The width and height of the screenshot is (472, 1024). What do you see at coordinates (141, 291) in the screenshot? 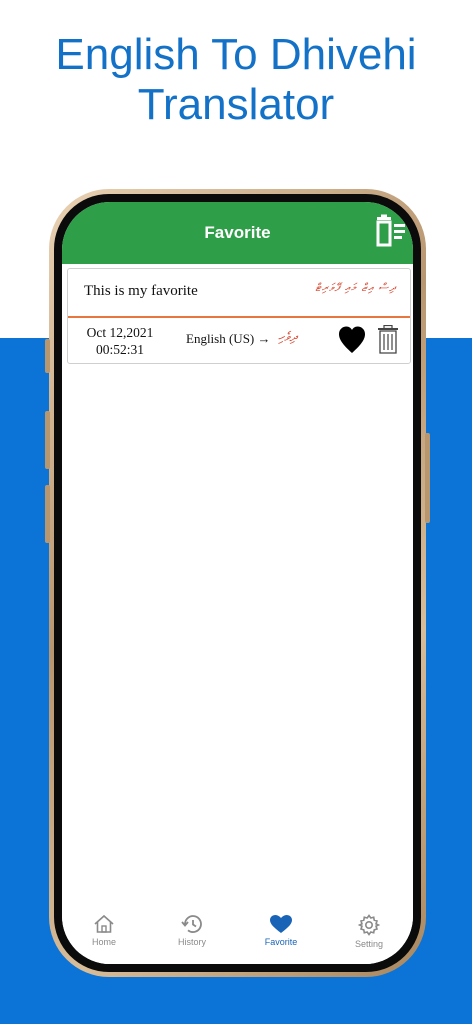
I see `source-text: This is my favorite` at bounding box center [141, 291].